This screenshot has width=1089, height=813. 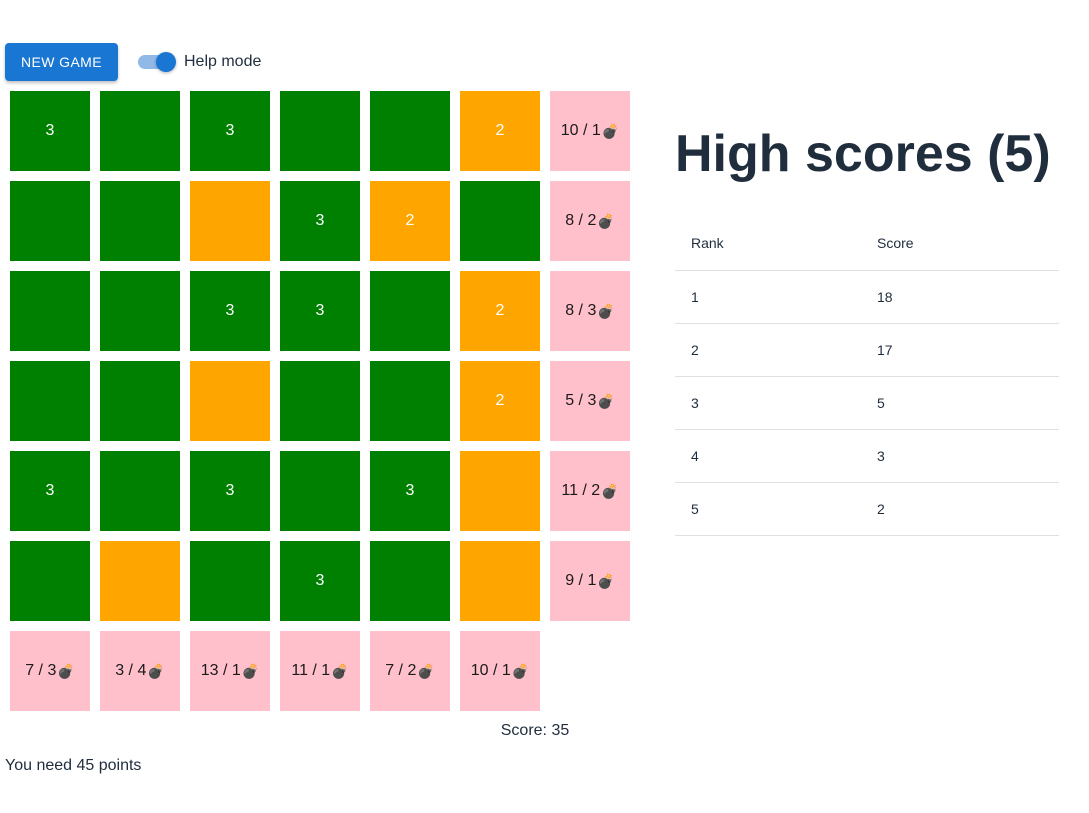 What do you see at coordinates (535, 730) in the screenshot?
I see `score-display: Score: 35` at bounding box center [535, 730].